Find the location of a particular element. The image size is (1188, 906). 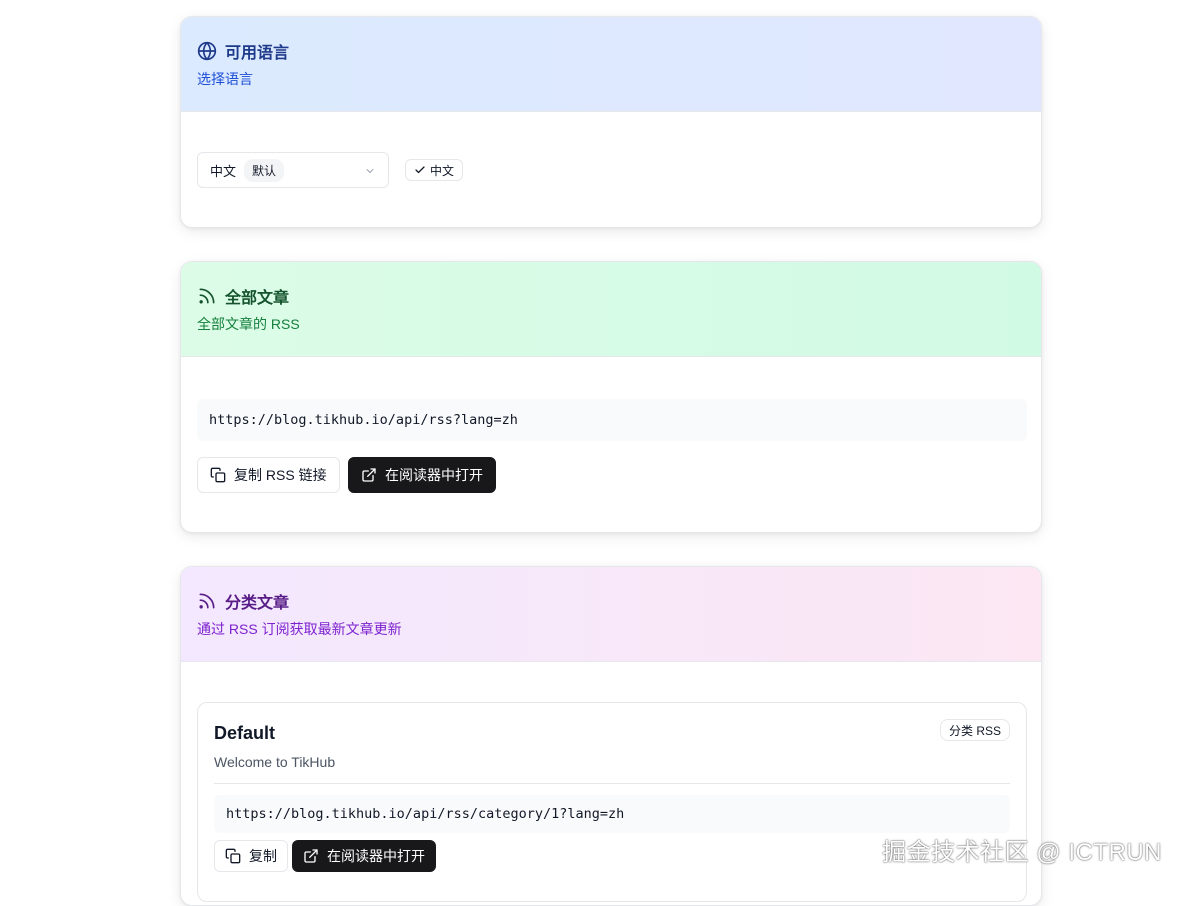

check-icon is located at coordinates (420, 170).